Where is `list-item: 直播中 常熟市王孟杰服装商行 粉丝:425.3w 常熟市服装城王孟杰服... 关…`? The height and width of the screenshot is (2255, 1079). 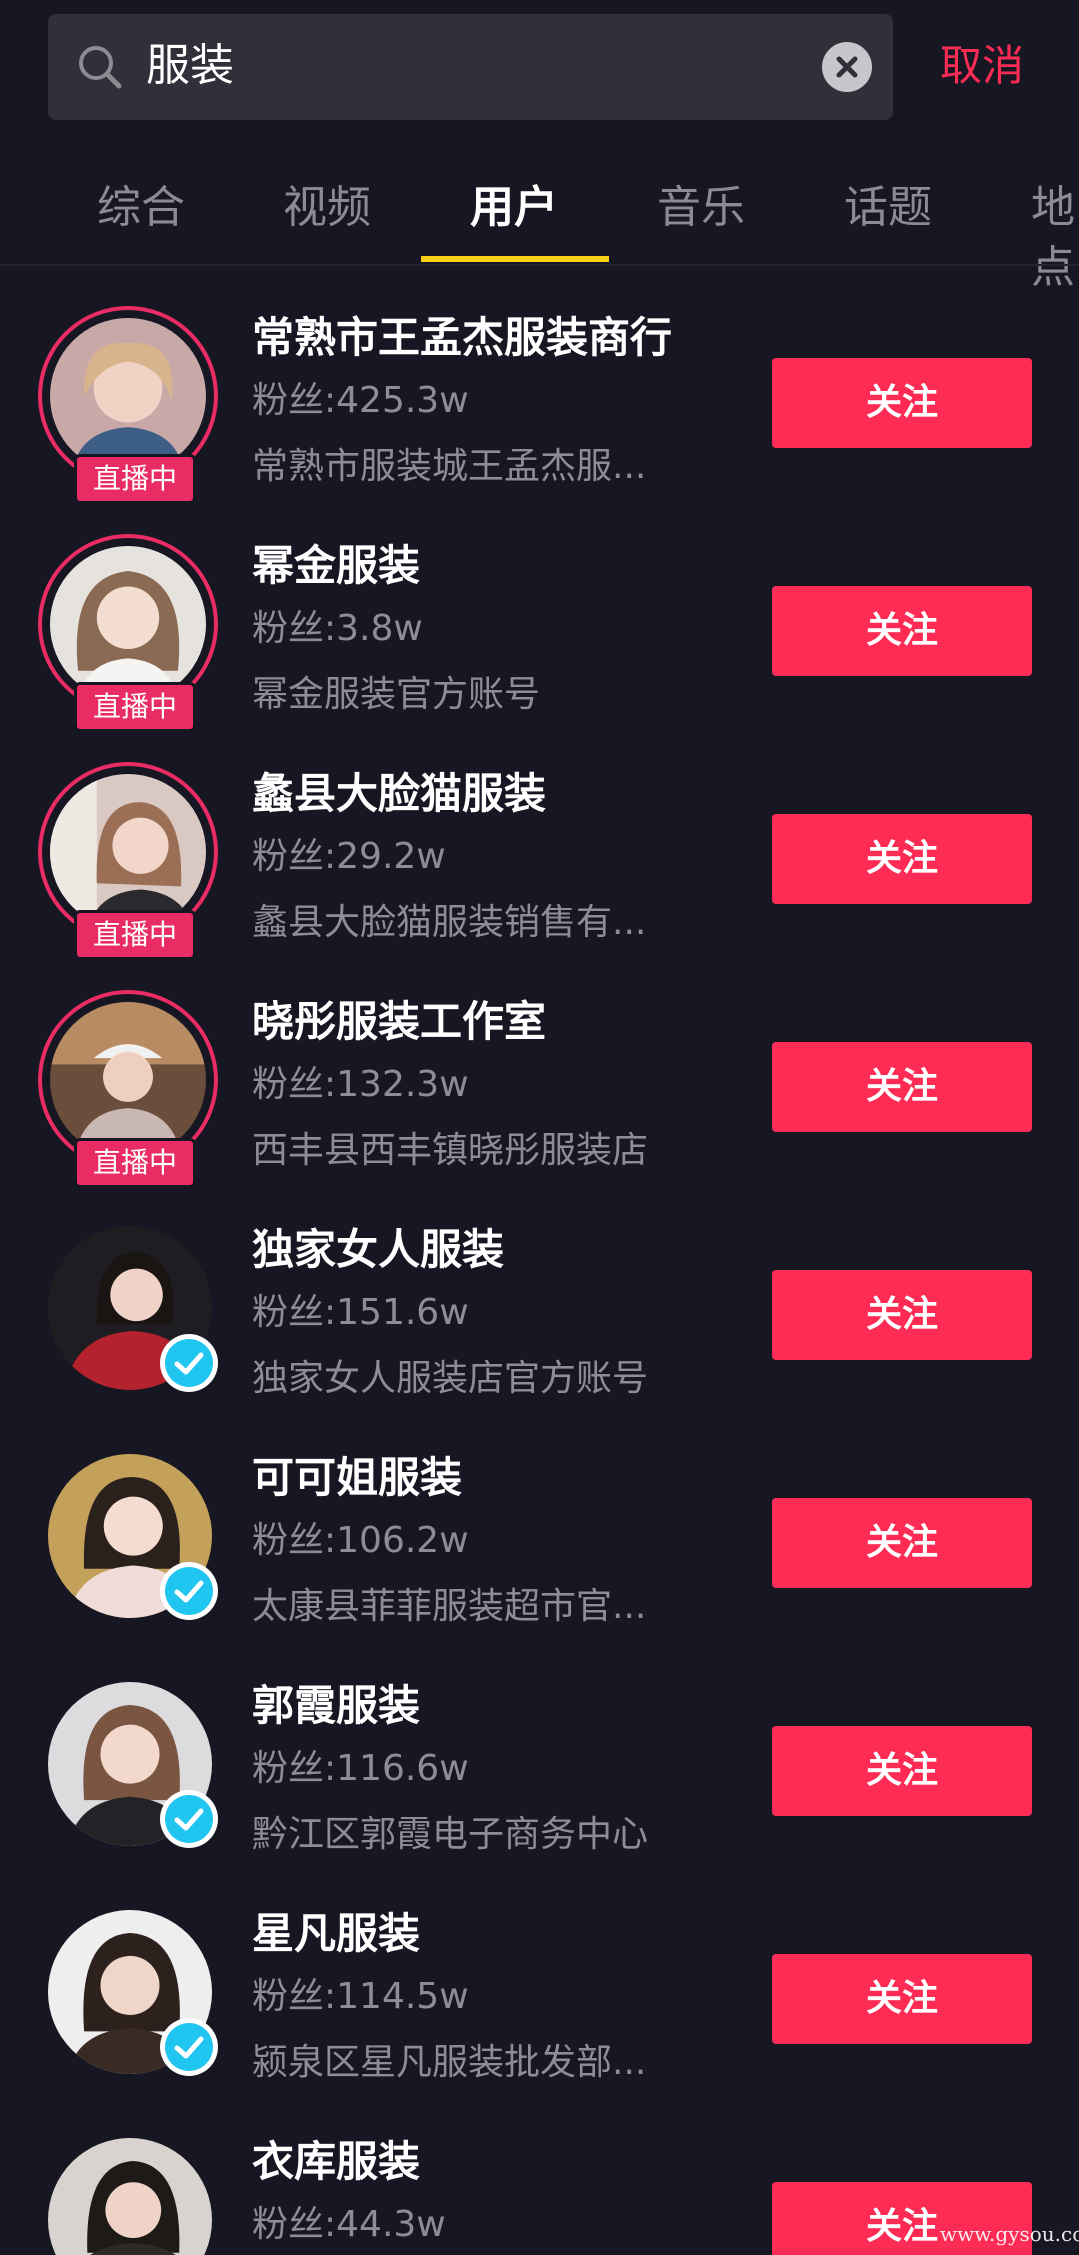
list-item: 直播中 常熟市王孟杰服装商行 粉丝:425.3w 常熟市服装城王孟杰服... 关… is located at coordinates (539, 385).